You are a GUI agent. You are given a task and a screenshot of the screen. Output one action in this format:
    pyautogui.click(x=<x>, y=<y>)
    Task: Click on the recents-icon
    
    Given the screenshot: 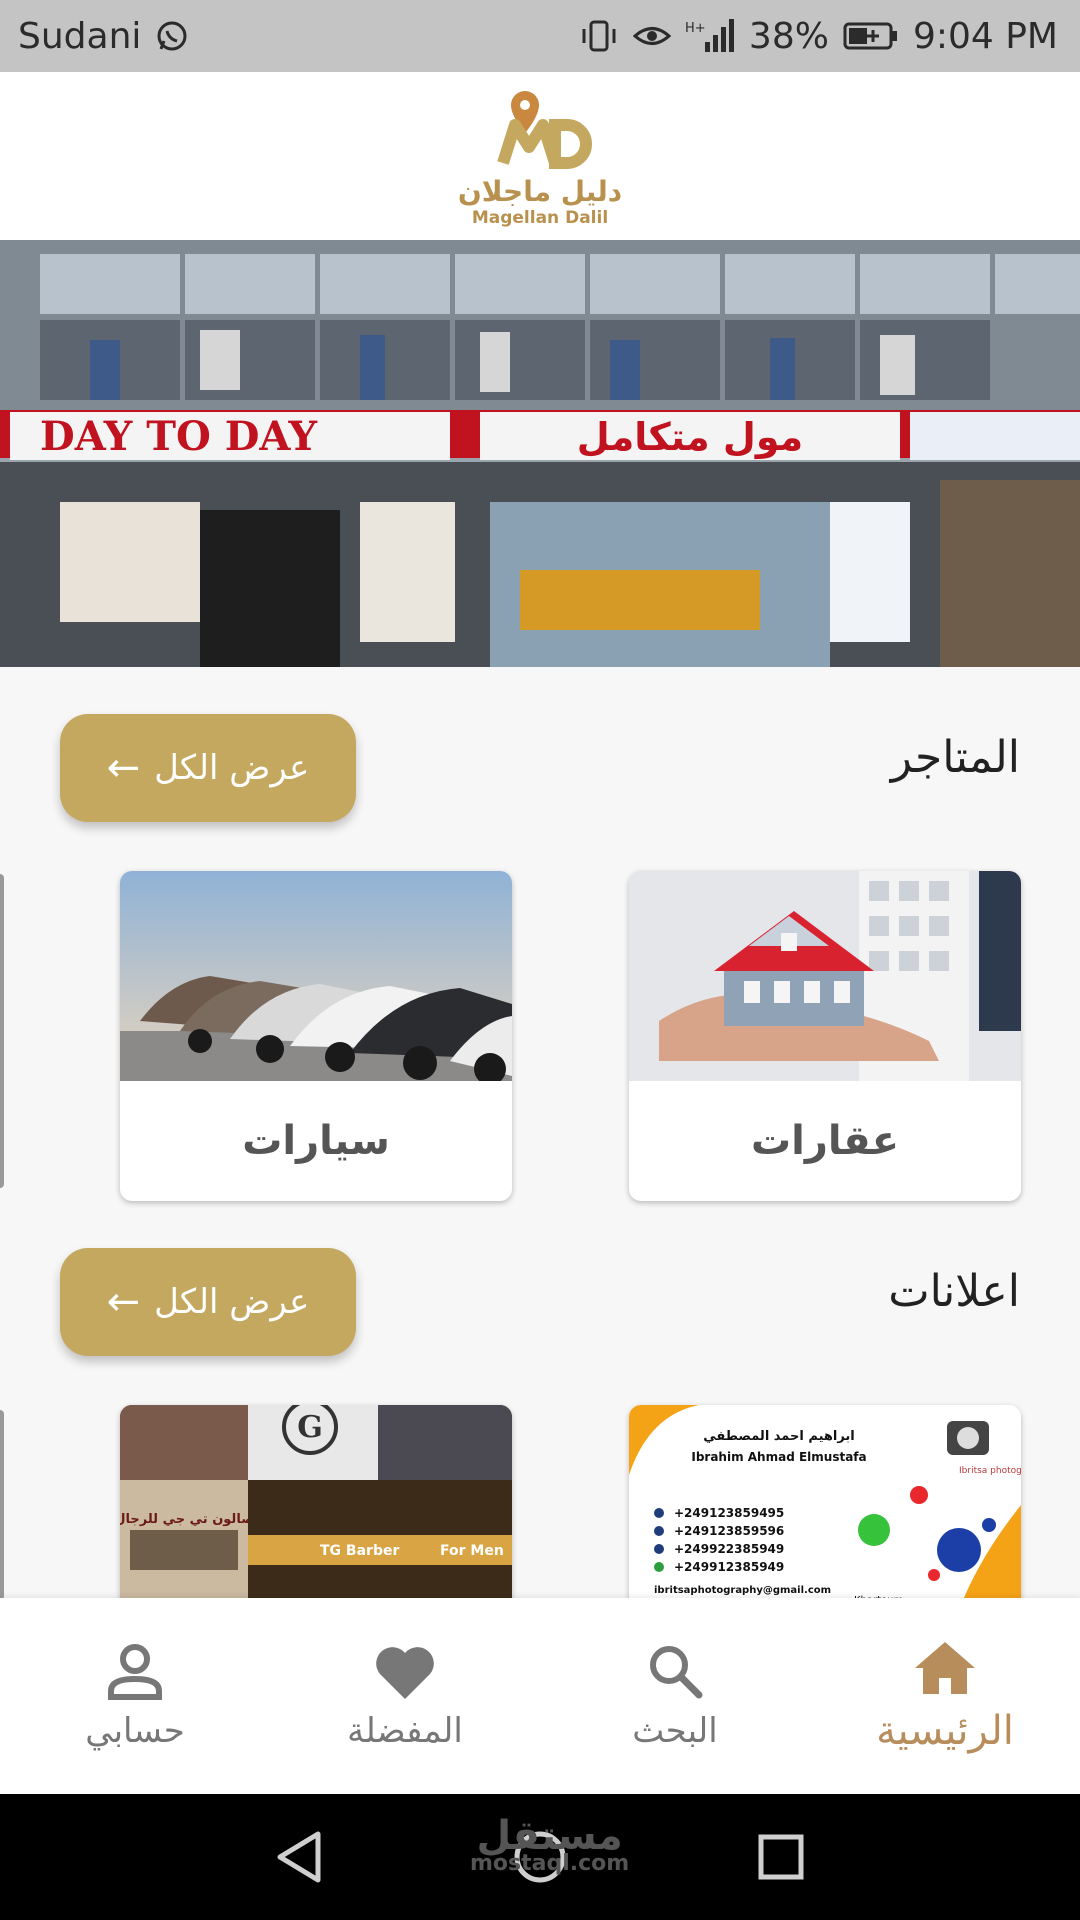 What is the action you would take?
    pyautogui.click(x=781, y=1857)
    